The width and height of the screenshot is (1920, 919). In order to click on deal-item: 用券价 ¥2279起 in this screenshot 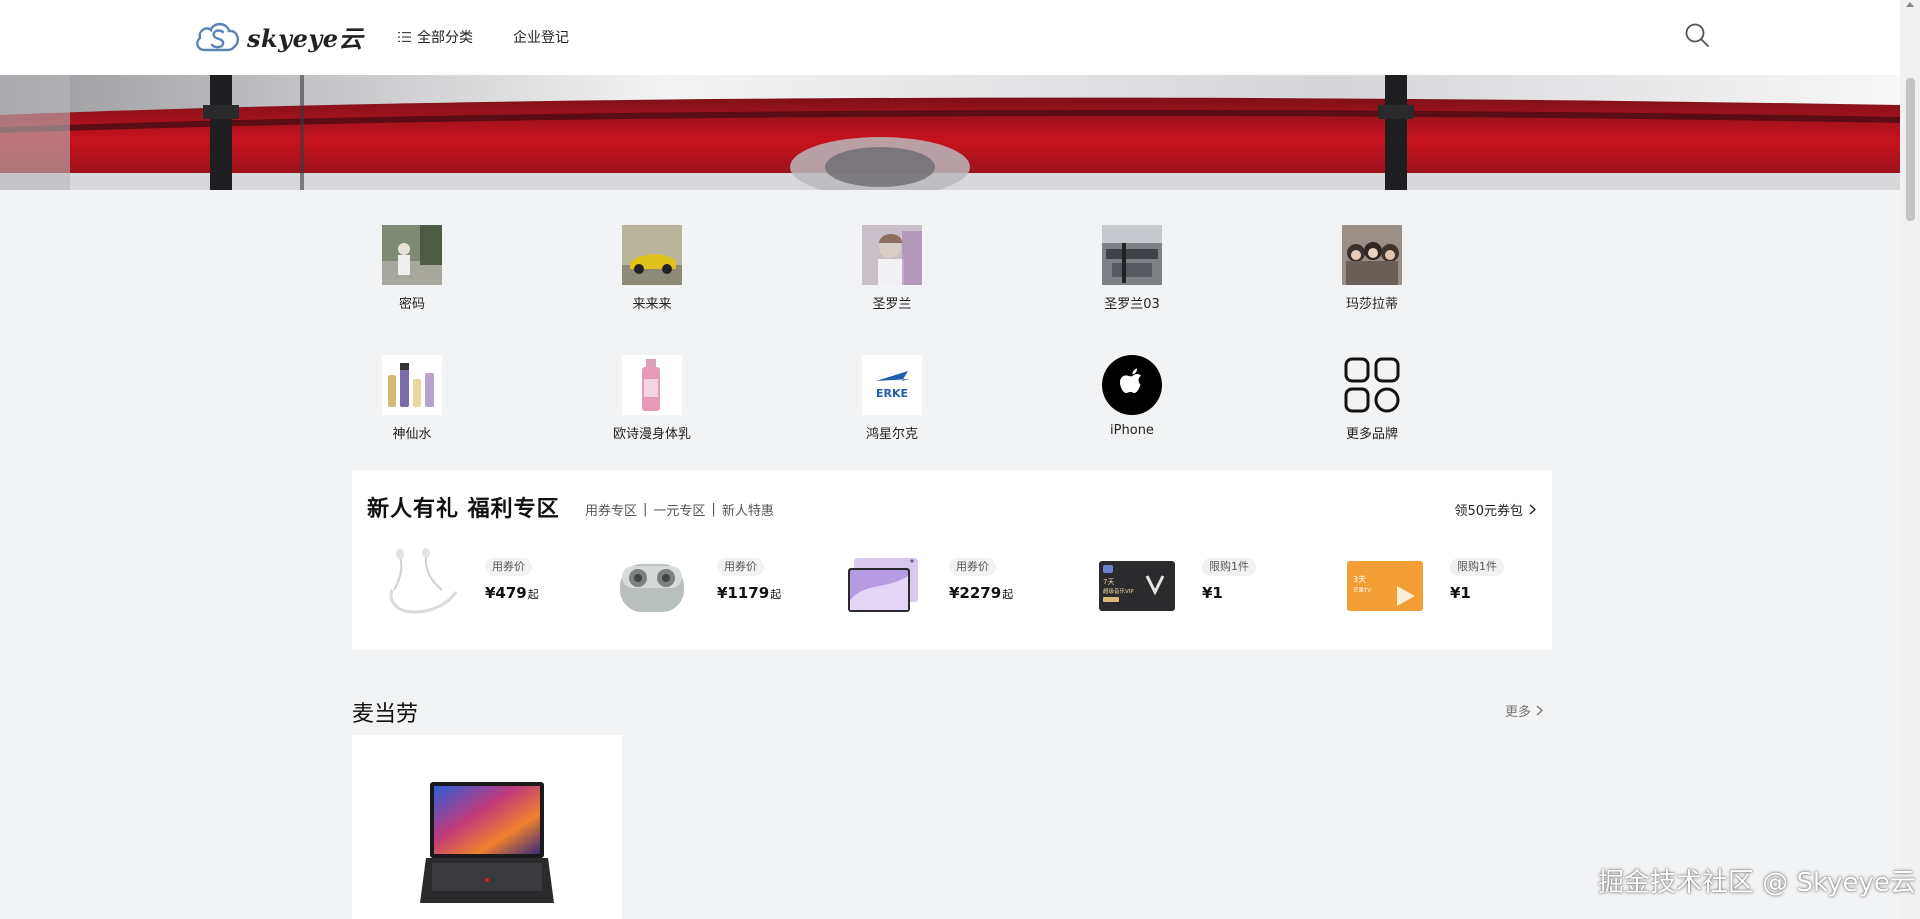, I will do `click(954, 586)`.